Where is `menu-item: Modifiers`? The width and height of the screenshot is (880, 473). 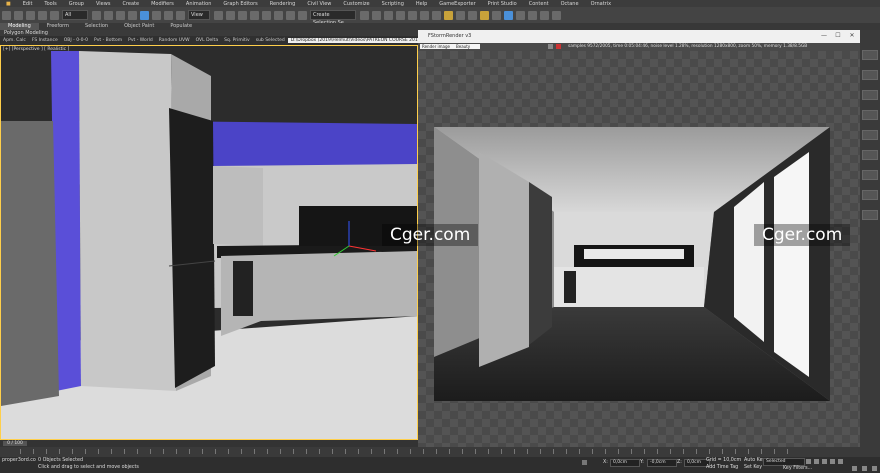 menu-item: Modifiers is located at coordinates (162, 4).